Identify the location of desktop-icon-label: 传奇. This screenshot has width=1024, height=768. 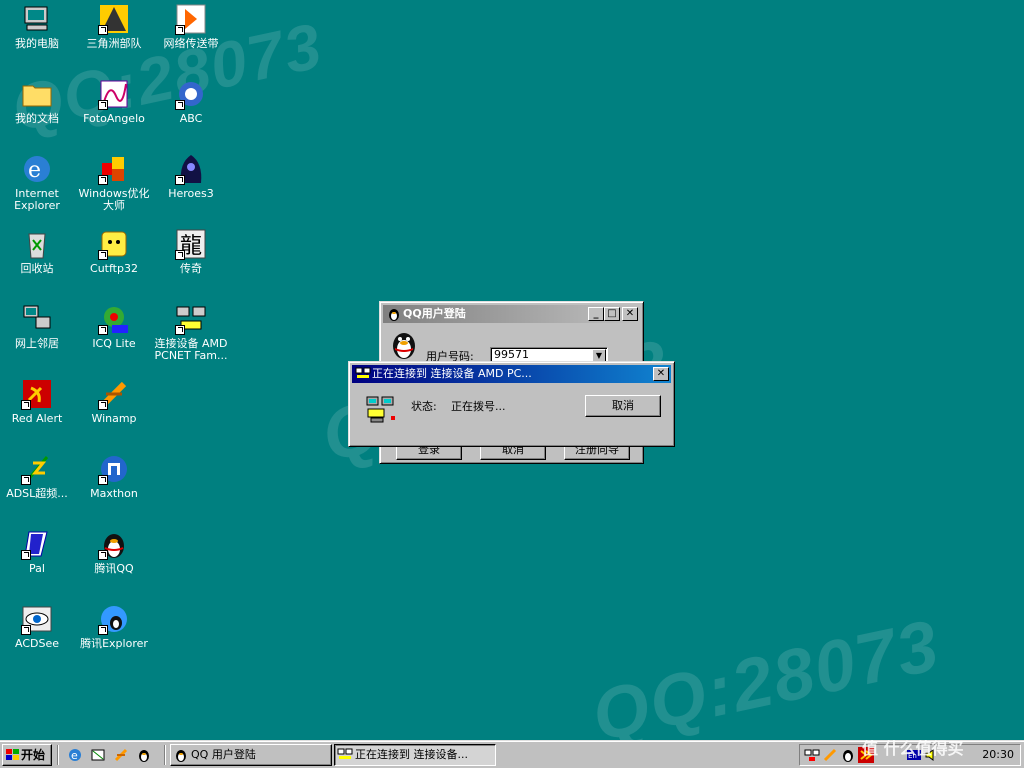
(191, 268).